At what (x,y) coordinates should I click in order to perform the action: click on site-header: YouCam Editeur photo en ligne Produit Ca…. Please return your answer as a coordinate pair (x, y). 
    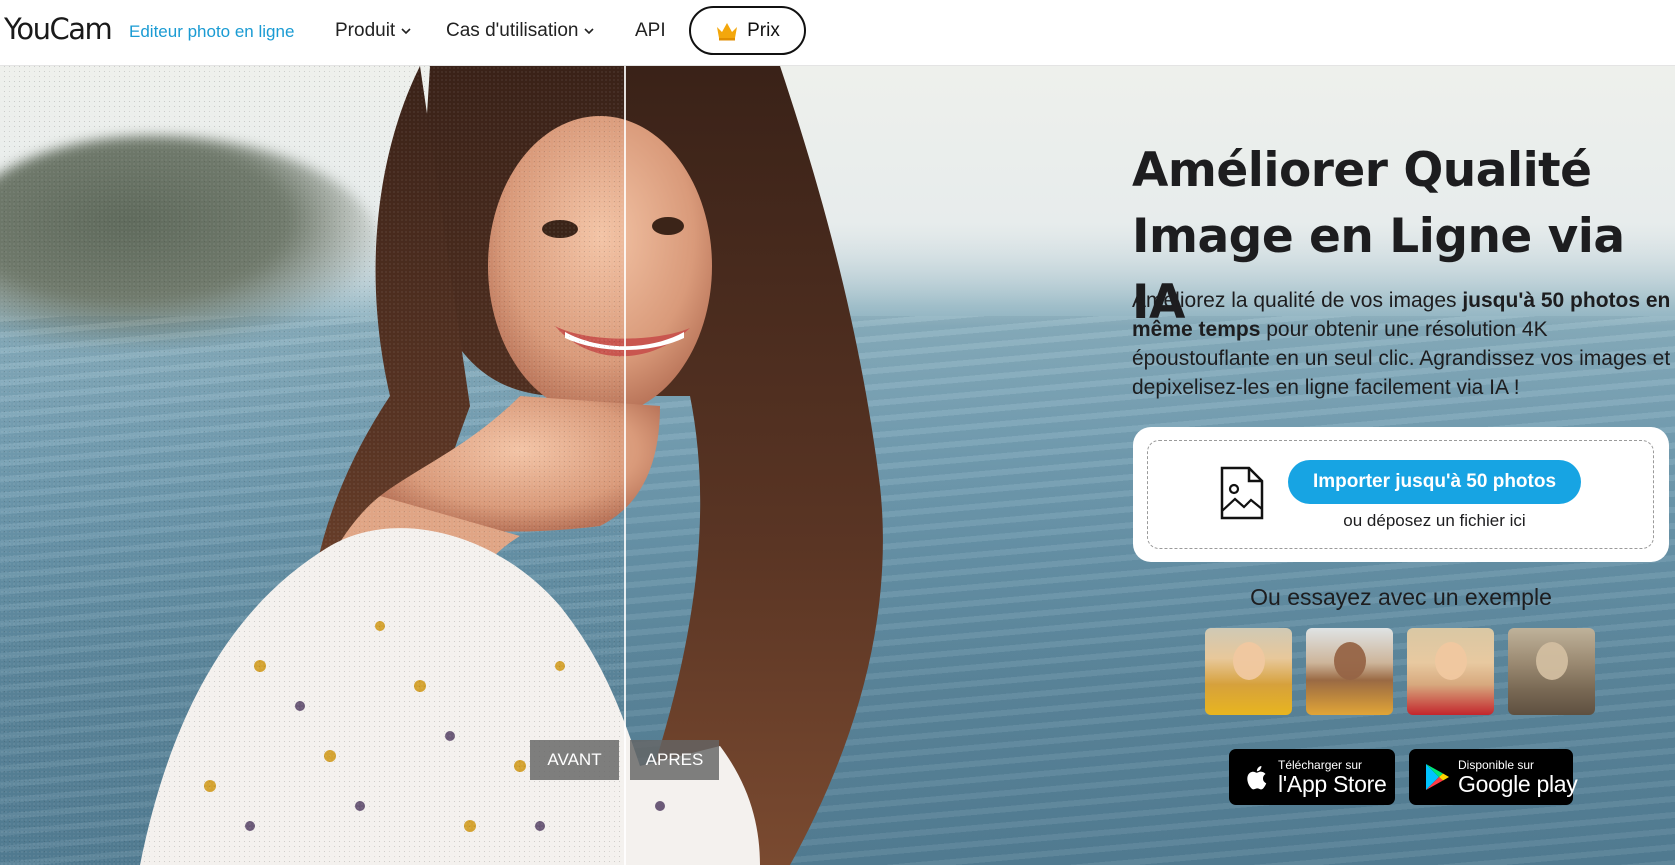
    Looking at the image, I should click on (837, 33).